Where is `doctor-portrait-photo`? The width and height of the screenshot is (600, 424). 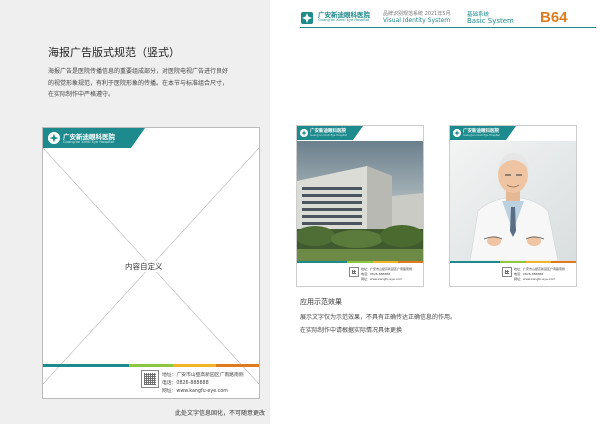 doctor-portrait-photo is located at coordinates (513, 201).